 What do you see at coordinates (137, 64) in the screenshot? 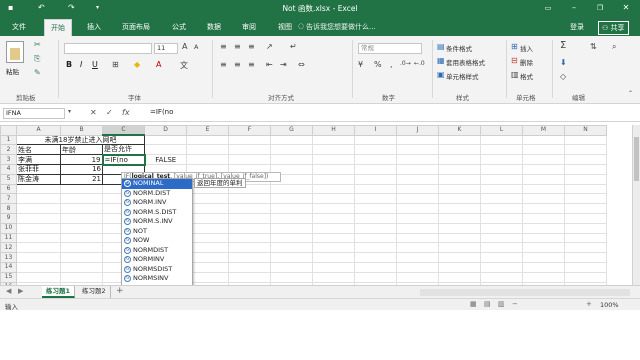
I see `fill-color-icon: ◆` at bounding box center [137, 64].